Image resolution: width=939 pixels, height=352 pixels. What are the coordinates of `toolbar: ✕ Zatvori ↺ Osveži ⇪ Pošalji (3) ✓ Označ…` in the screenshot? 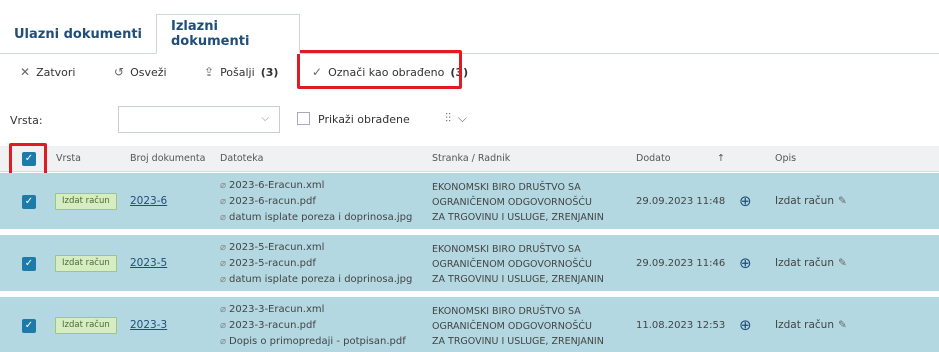 It's located at (469, 72).